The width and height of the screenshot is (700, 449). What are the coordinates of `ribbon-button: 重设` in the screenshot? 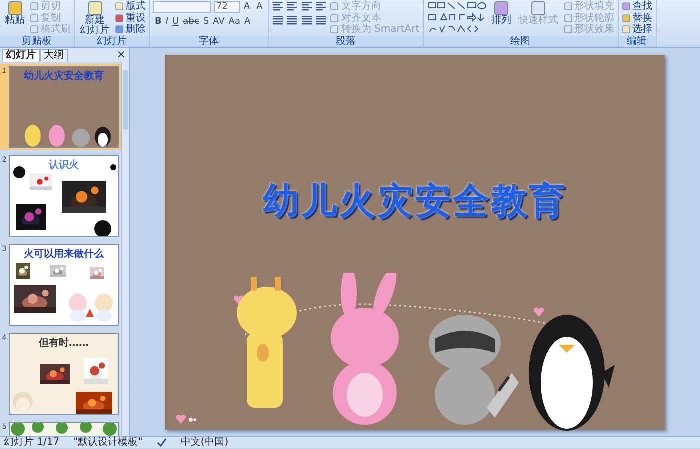 It's located at (130, 18).